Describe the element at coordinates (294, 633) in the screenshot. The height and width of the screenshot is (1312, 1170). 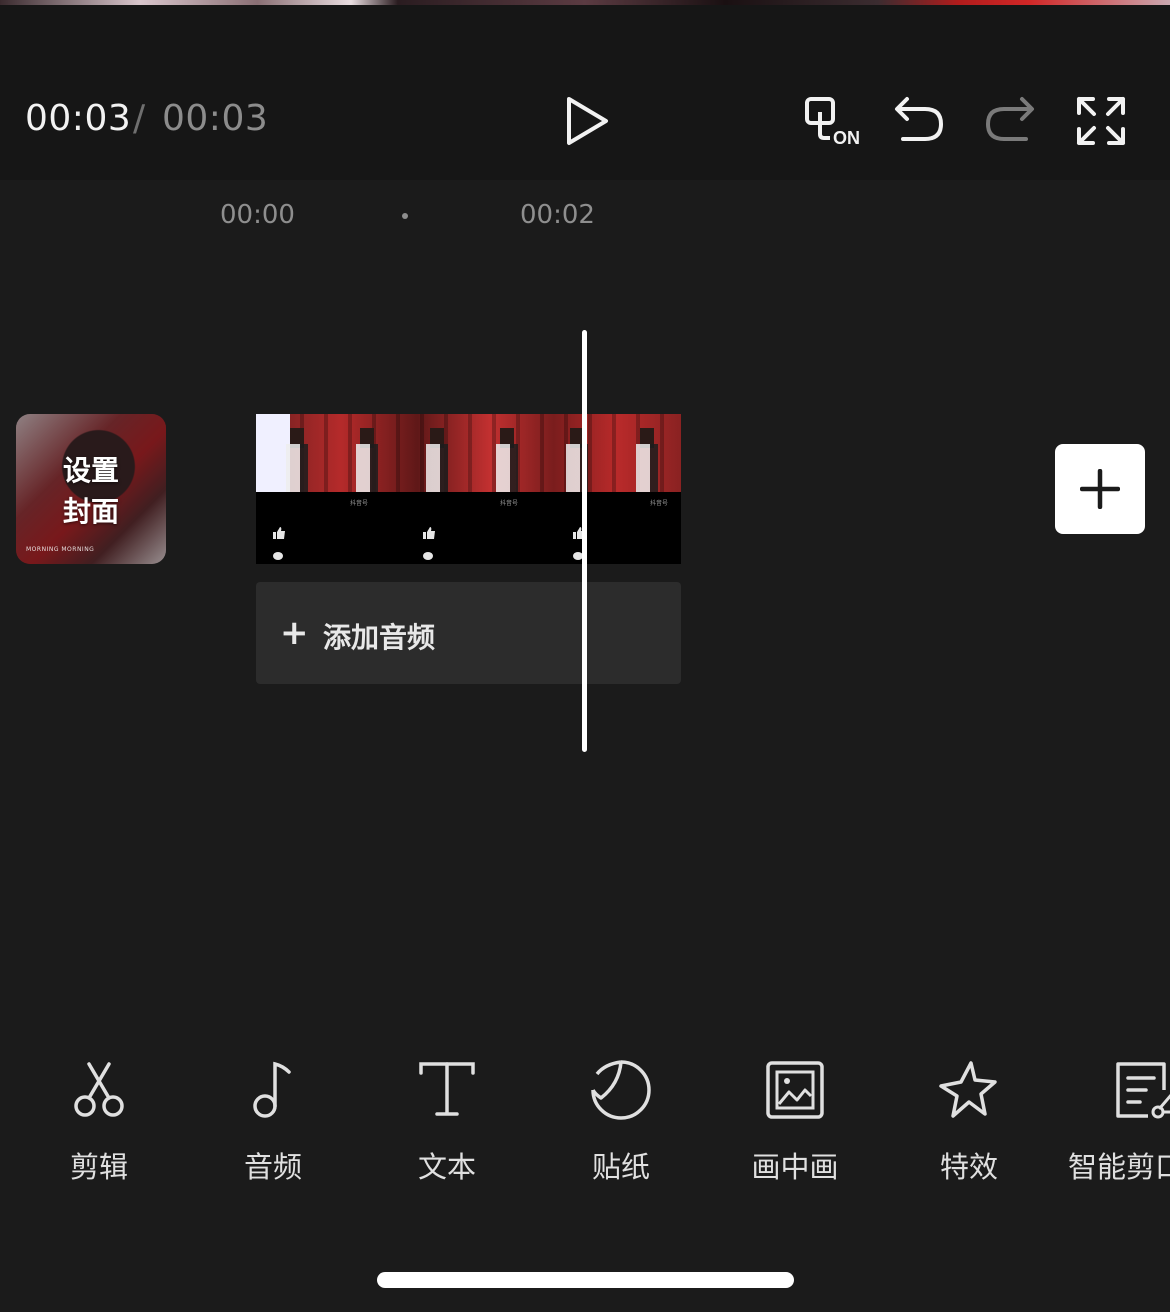
I see `plus-icon: +` at that location.